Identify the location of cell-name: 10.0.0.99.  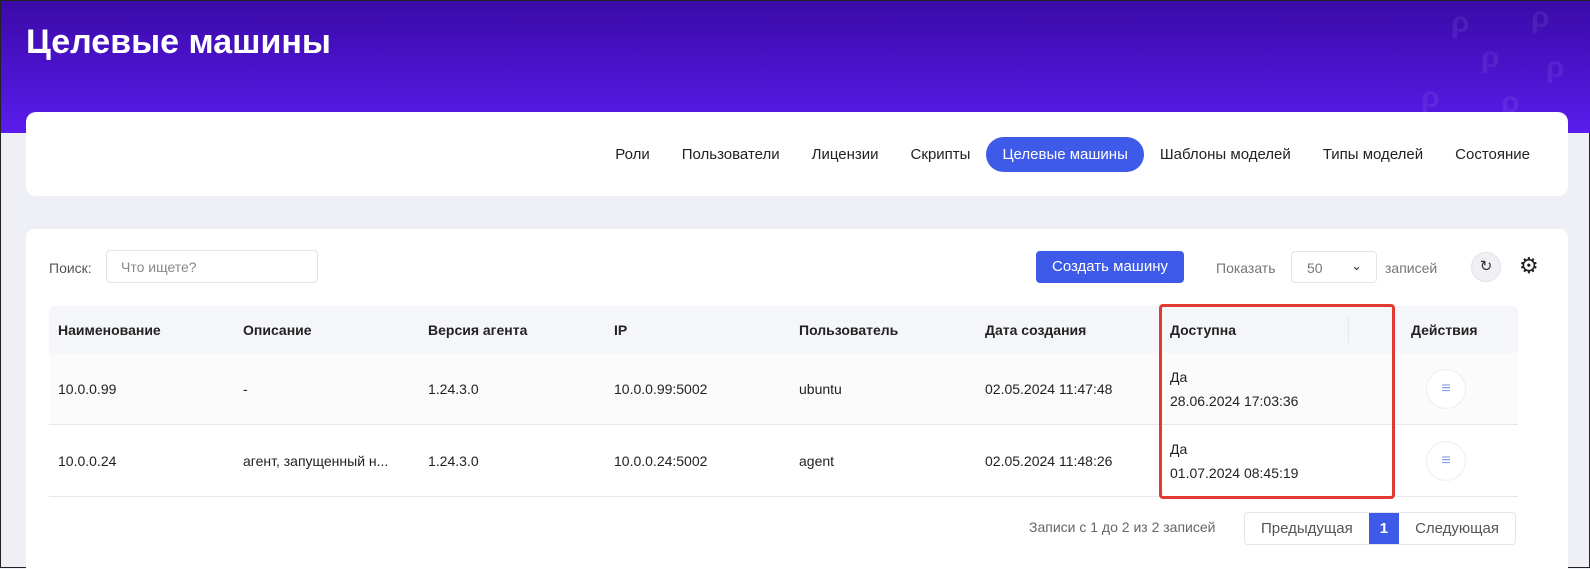
(87, 388).